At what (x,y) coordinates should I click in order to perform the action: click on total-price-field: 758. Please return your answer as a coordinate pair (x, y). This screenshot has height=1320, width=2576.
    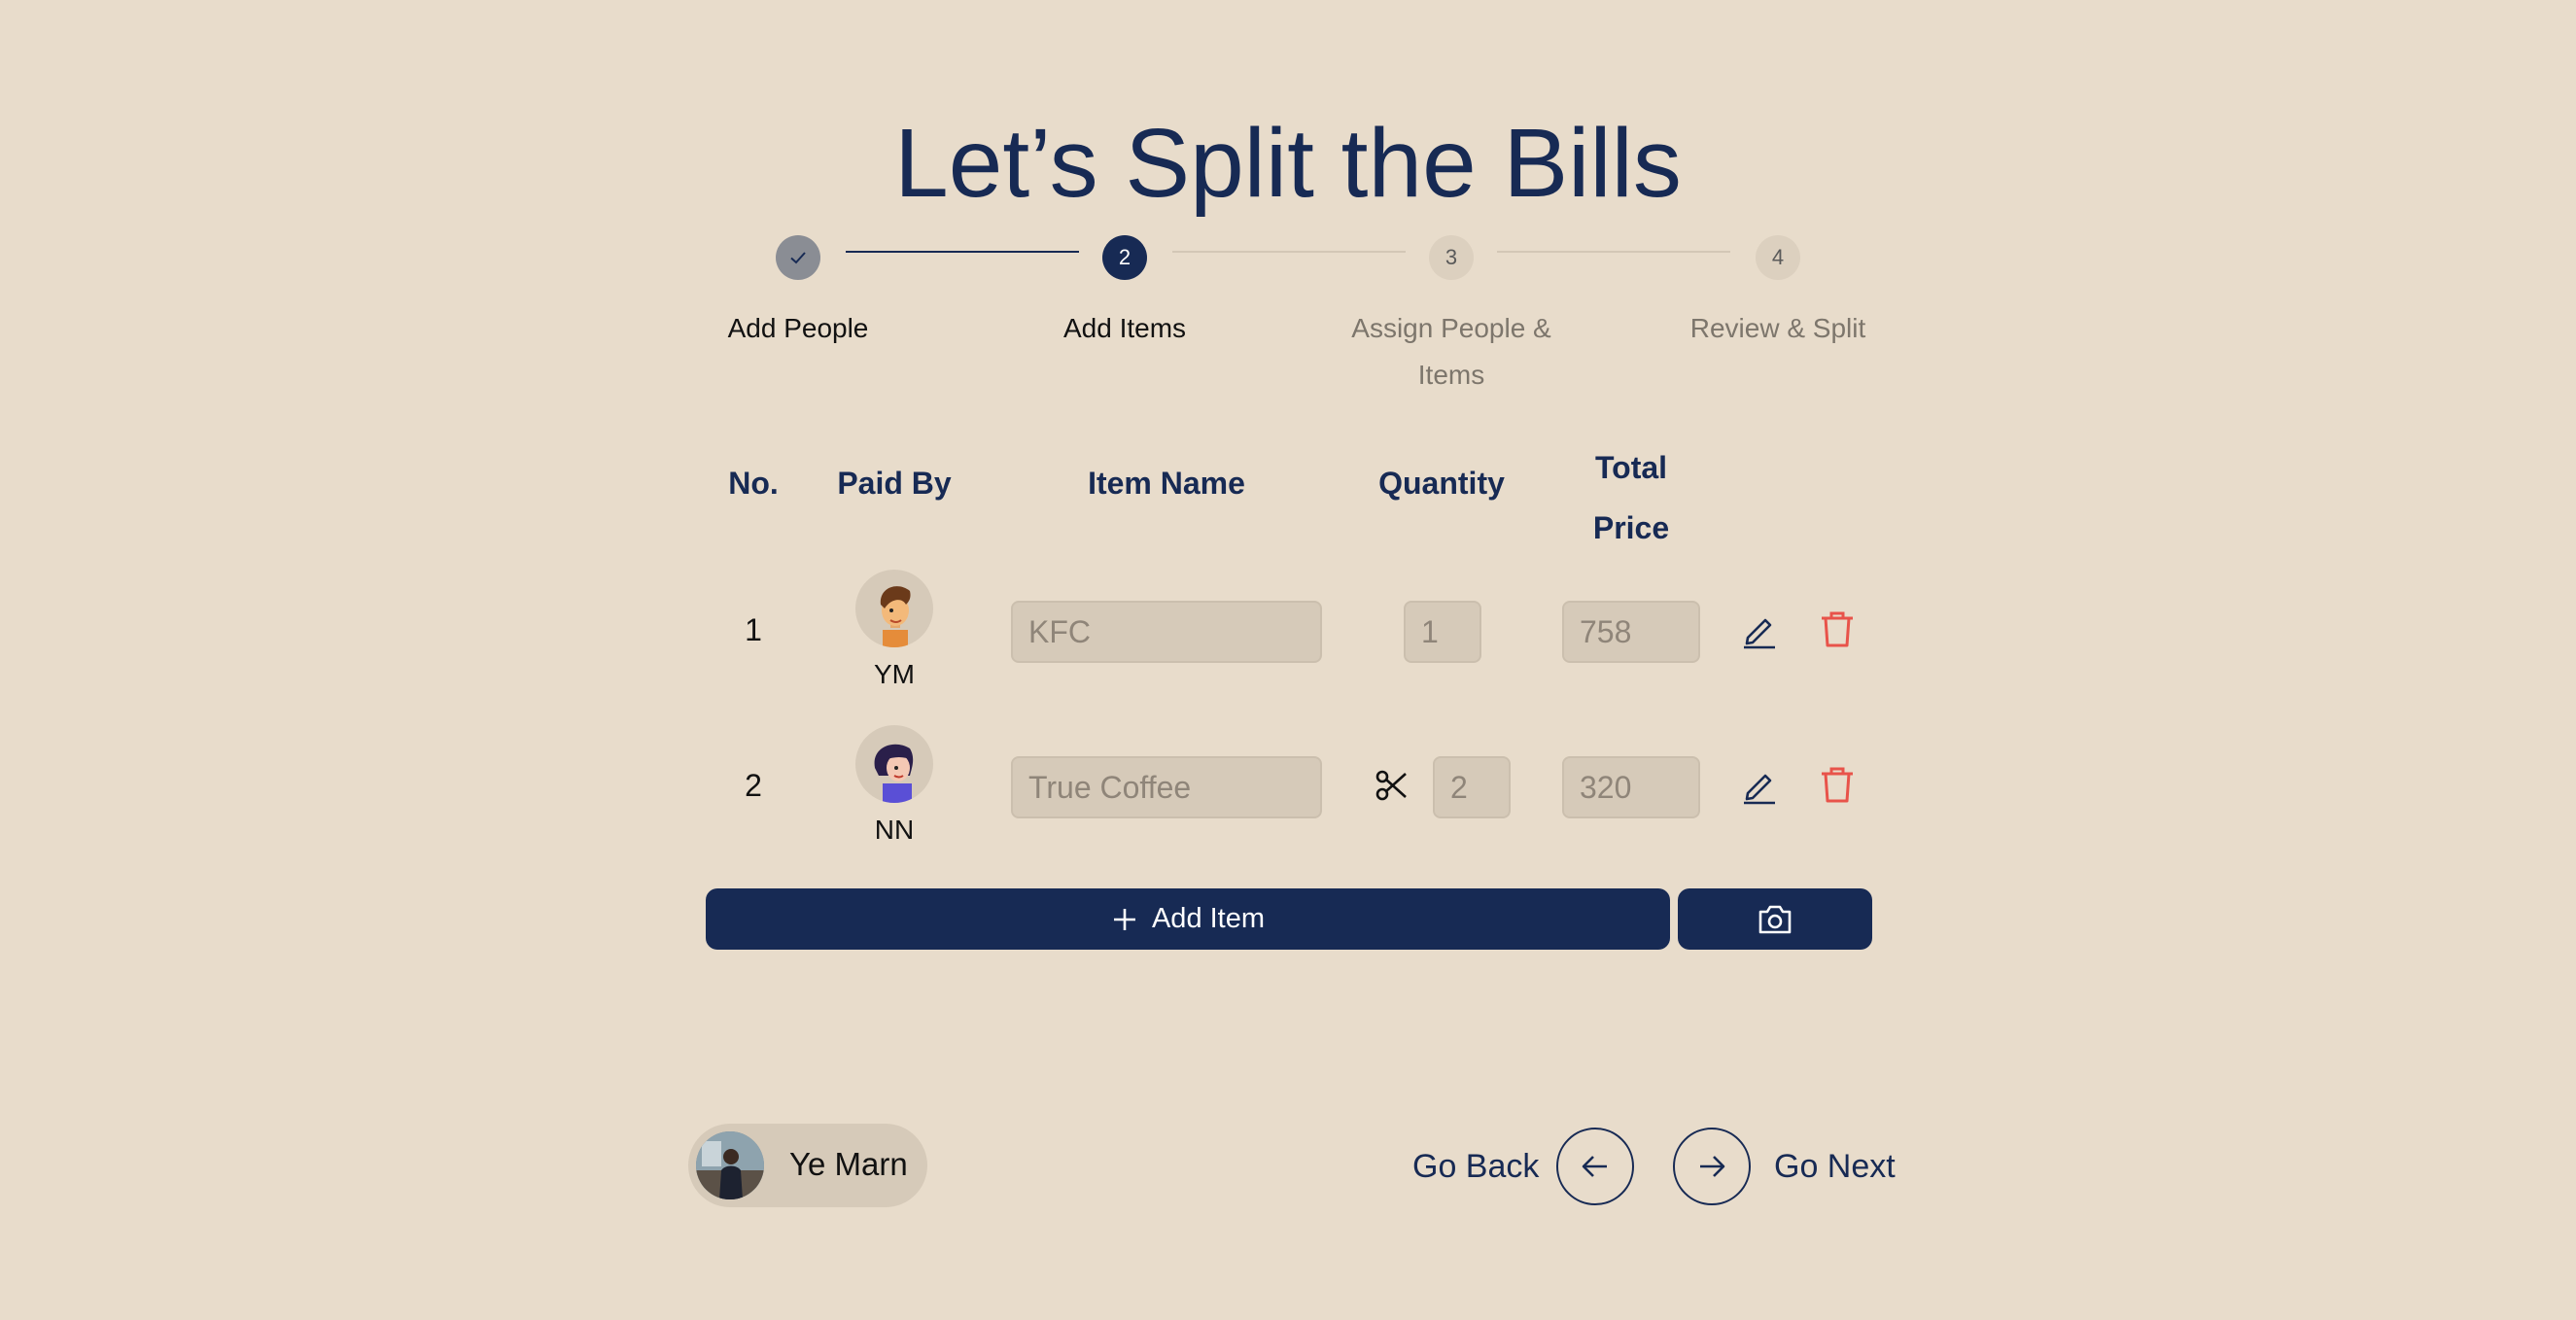
    Looking at the image, I should click on (1631, 632).